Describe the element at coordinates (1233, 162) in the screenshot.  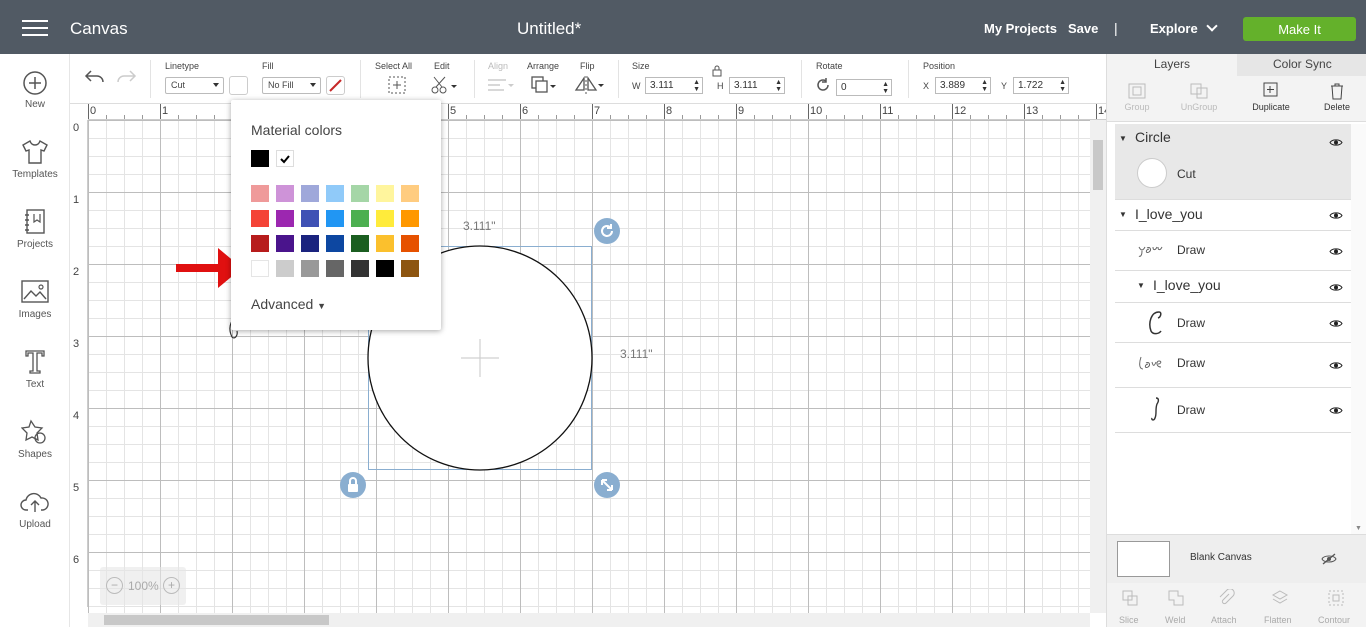
I see `layer-group-circle: ▼ Circle Cut` at that location.